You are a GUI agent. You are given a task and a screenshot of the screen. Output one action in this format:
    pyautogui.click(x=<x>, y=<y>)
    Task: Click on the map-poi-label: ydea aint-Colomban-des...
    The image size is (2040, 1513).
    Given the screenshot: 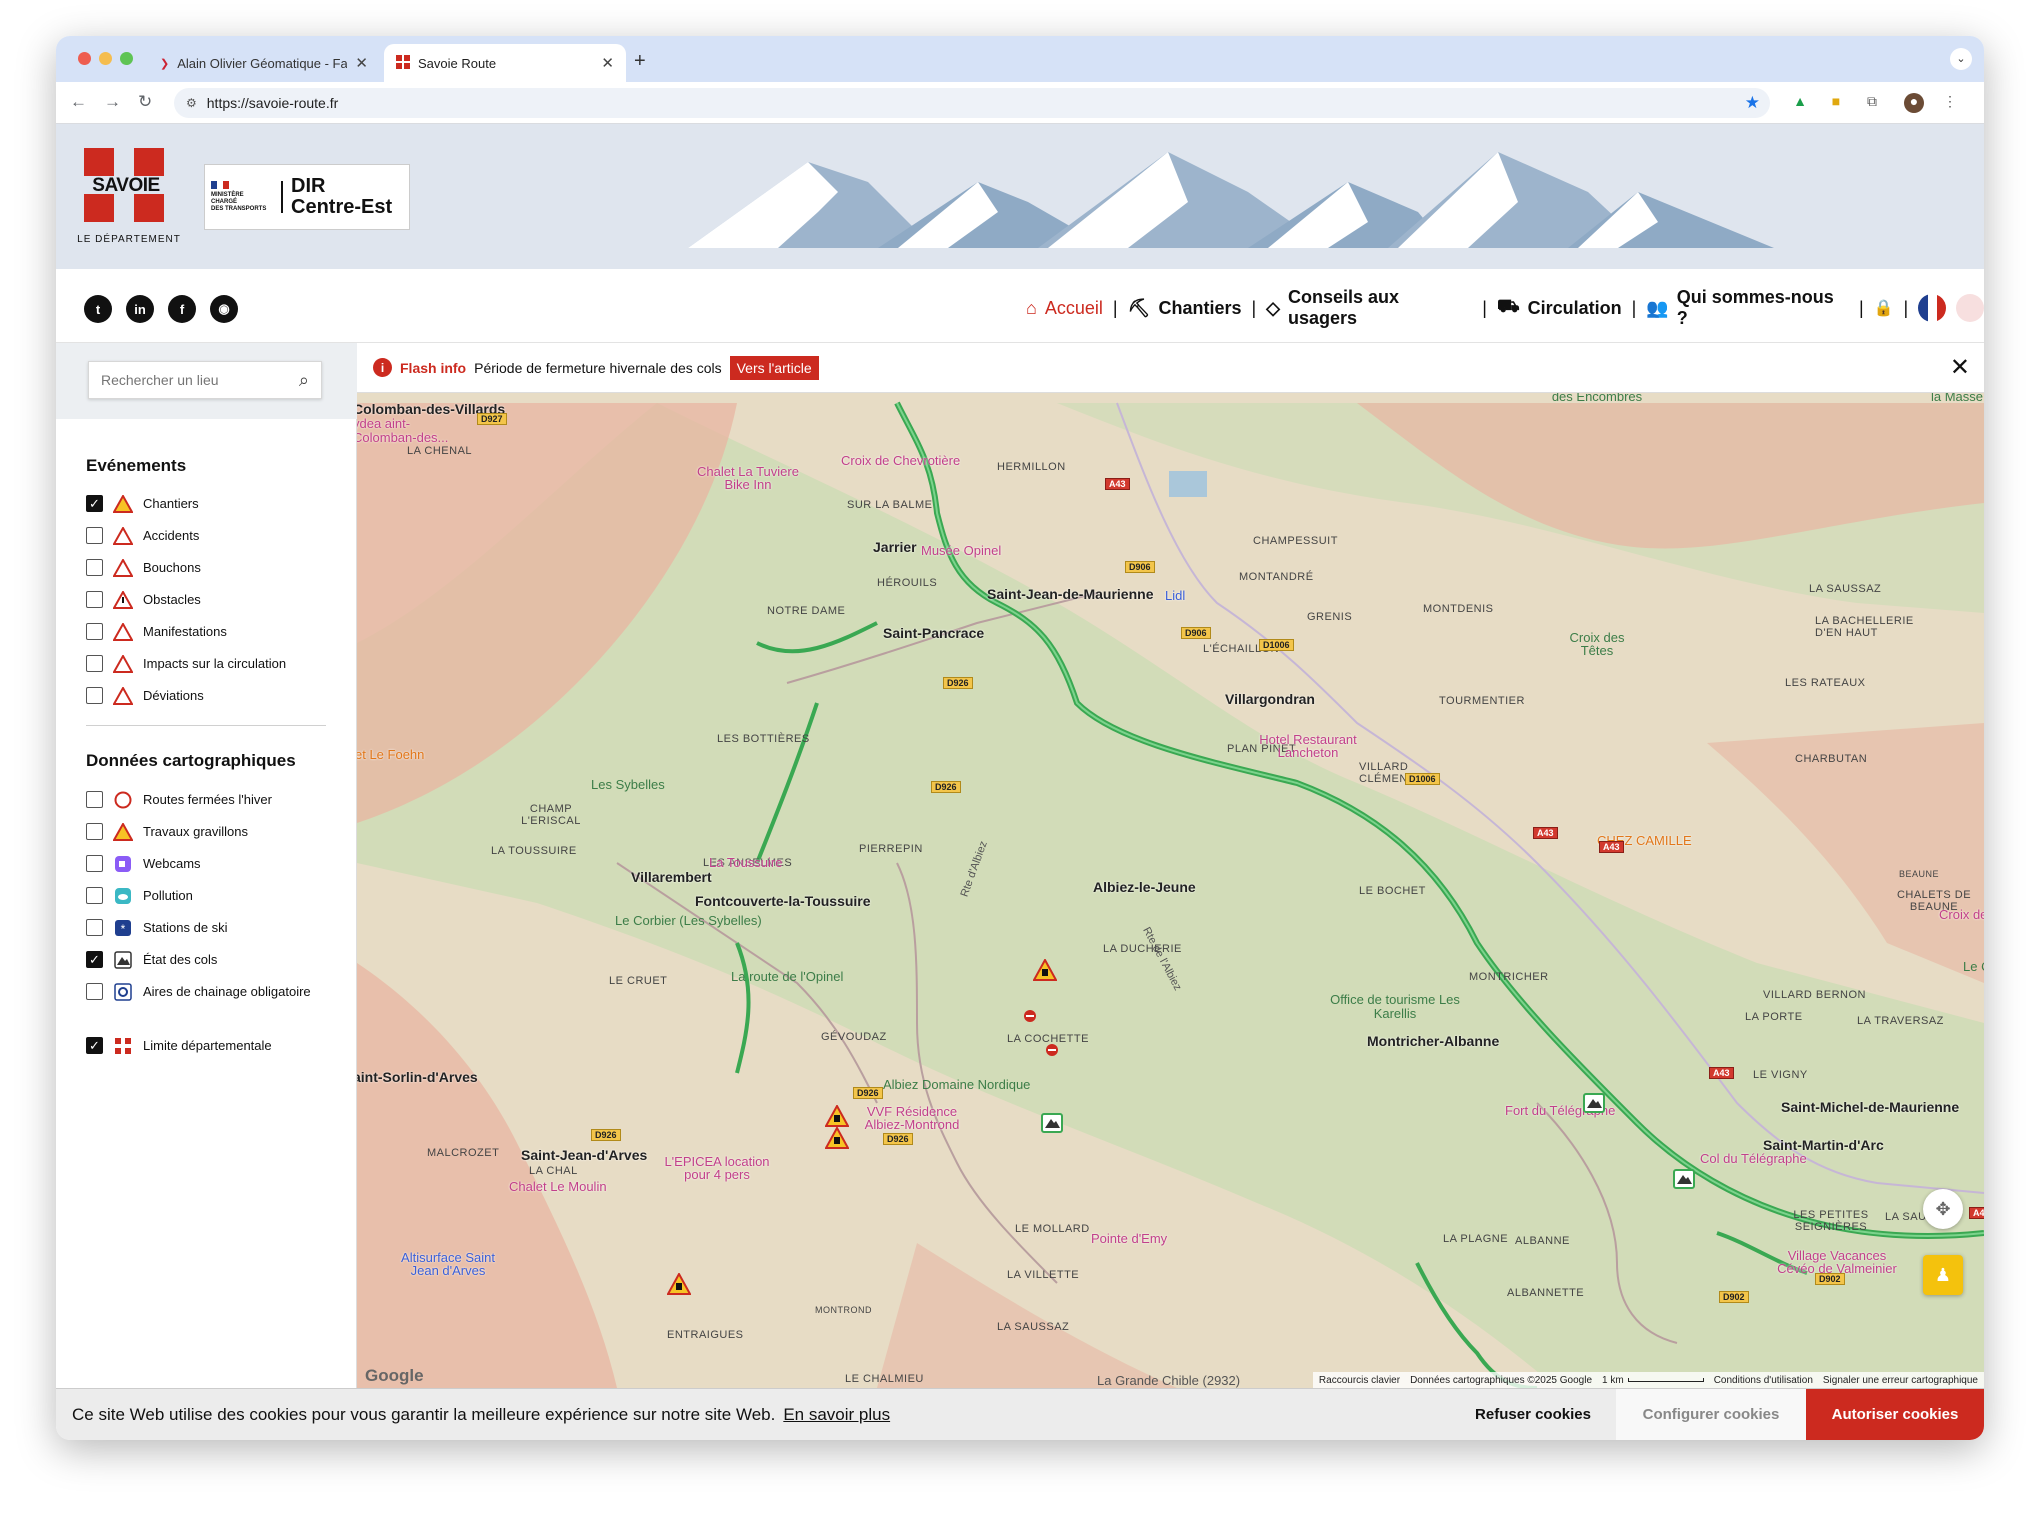 What is the action you would take?
    pyautogui.click(x=415, y=431)
    